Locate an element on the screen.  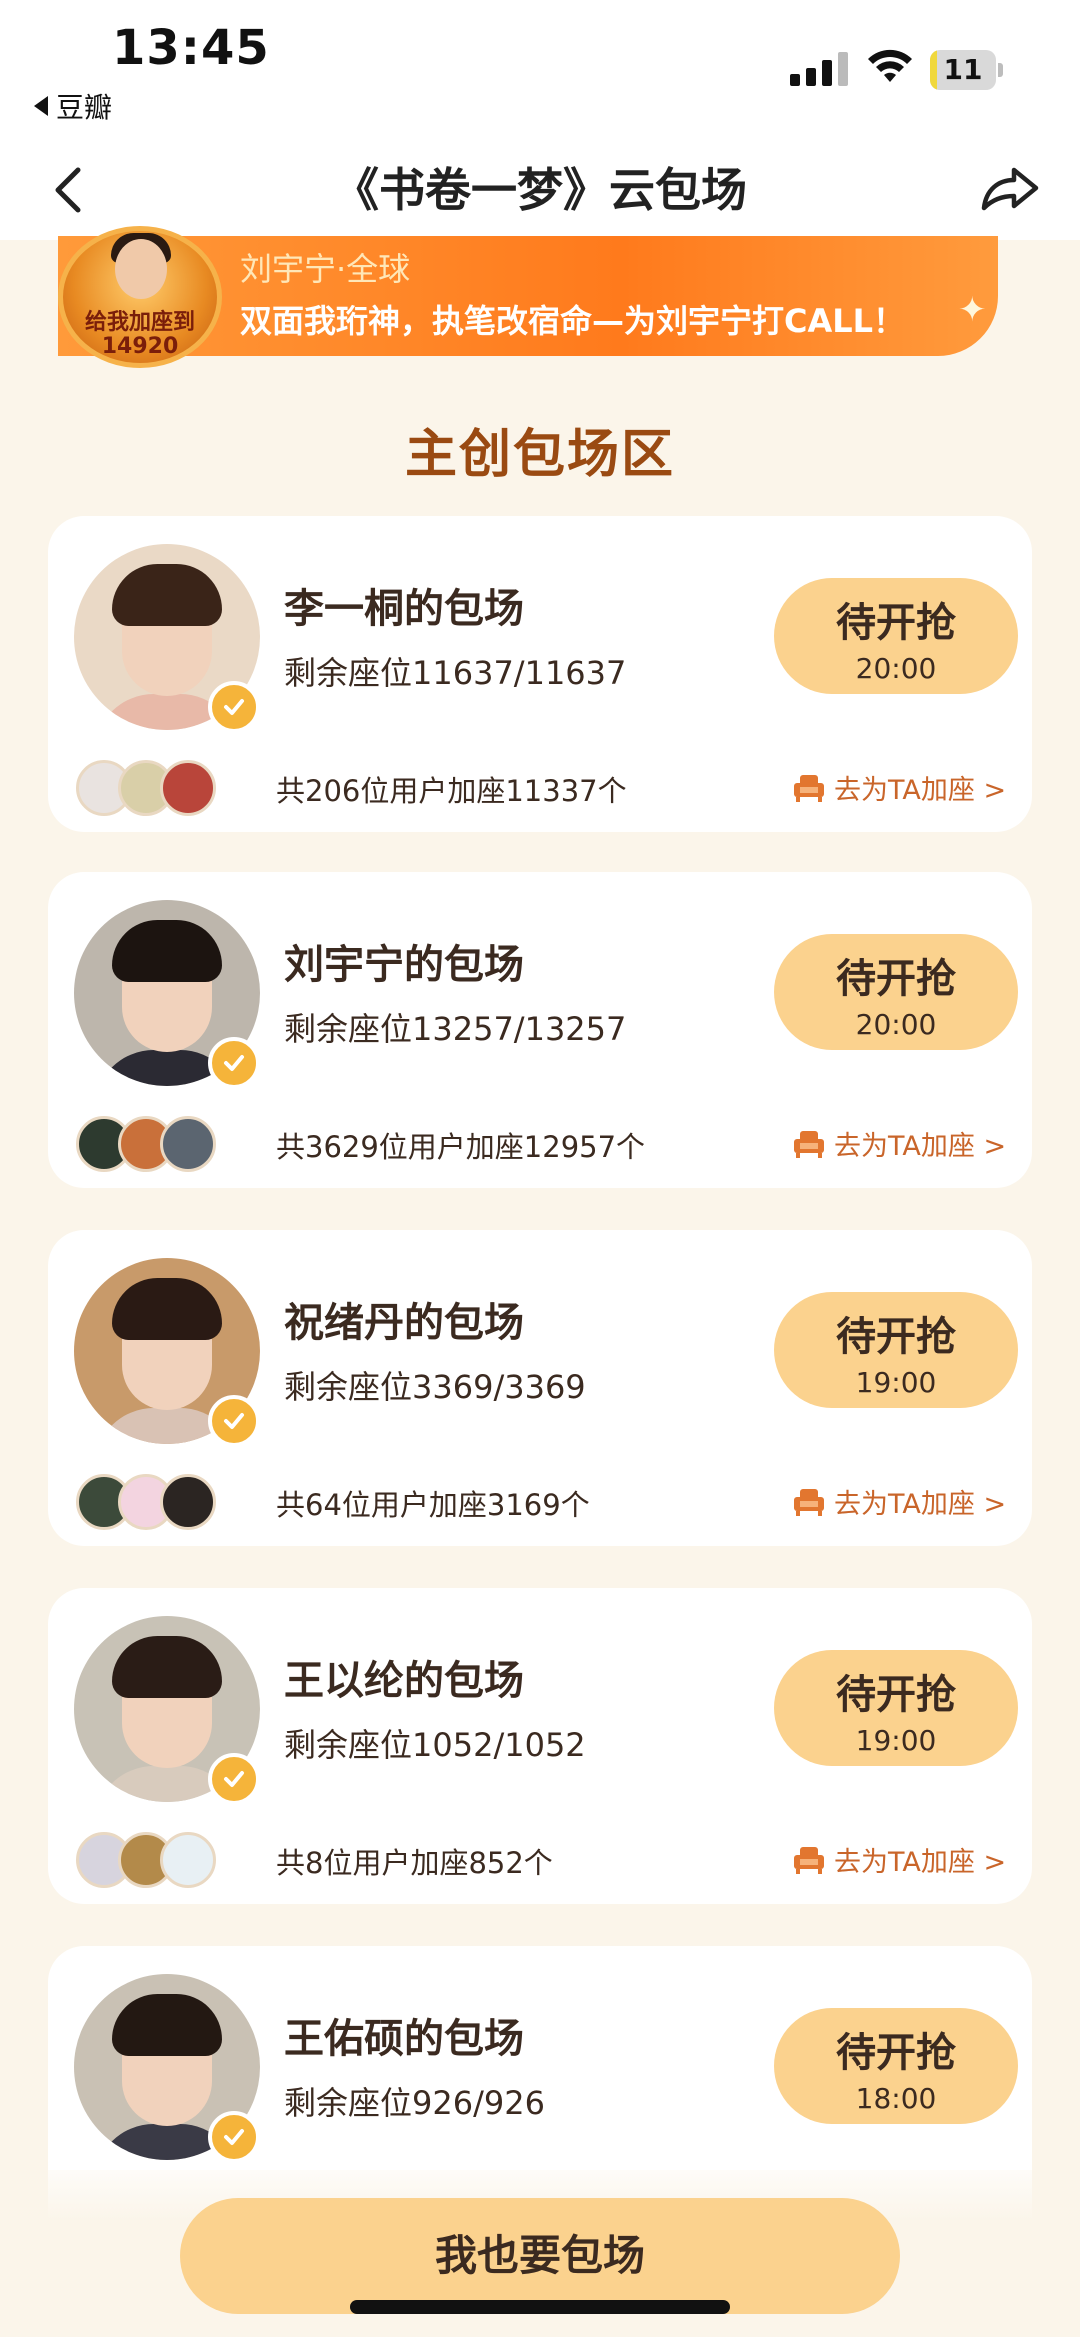
battery-level-text: 11 is located at coordinates (963, 69).